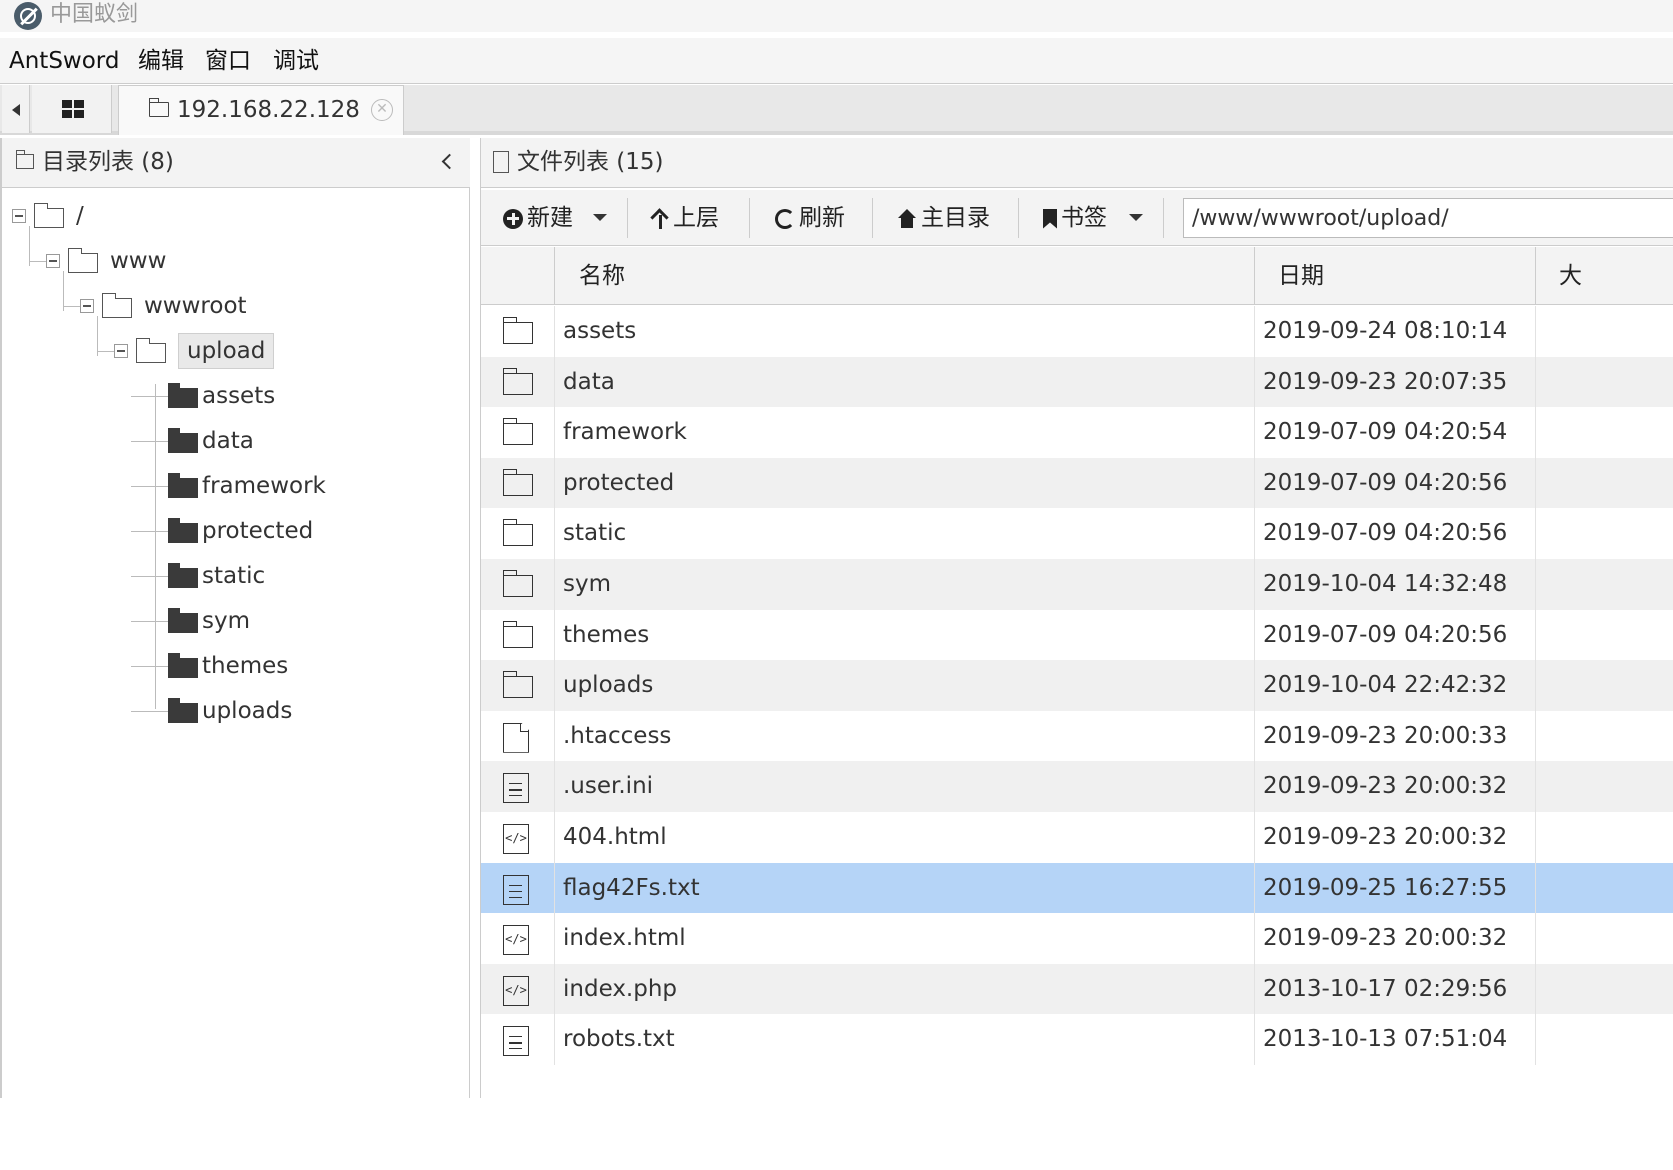 This screenshot has width=1673, height=1170. Describe the element at coordinates (1084, 218) in the screenshot. I see `bookmark-label: 书签` at that location.